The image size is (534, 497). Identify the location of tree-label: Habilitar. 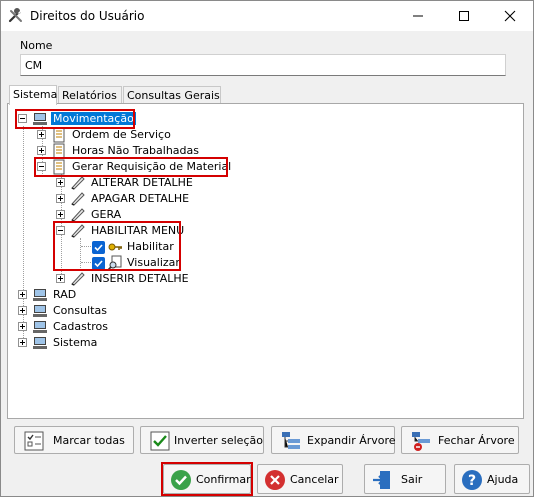
(150, 246).